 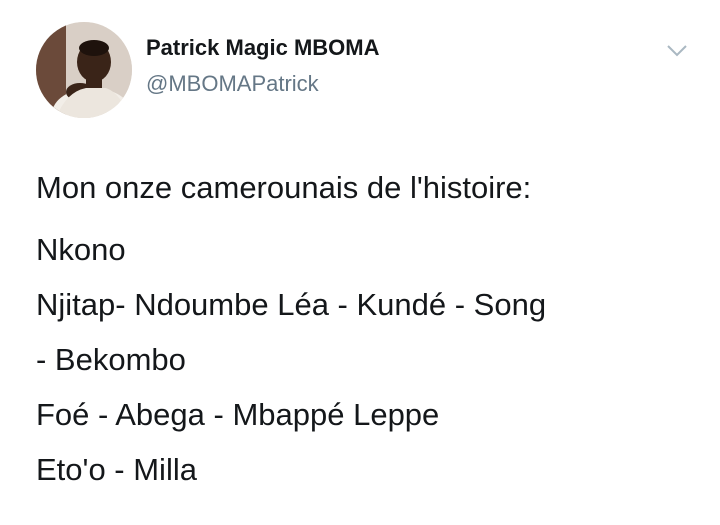 What do you see at coordinates (81, 249) in the screenshot?
I see `tweet-line-goalkeeper: Nkono` at bounding box center [81, 249].